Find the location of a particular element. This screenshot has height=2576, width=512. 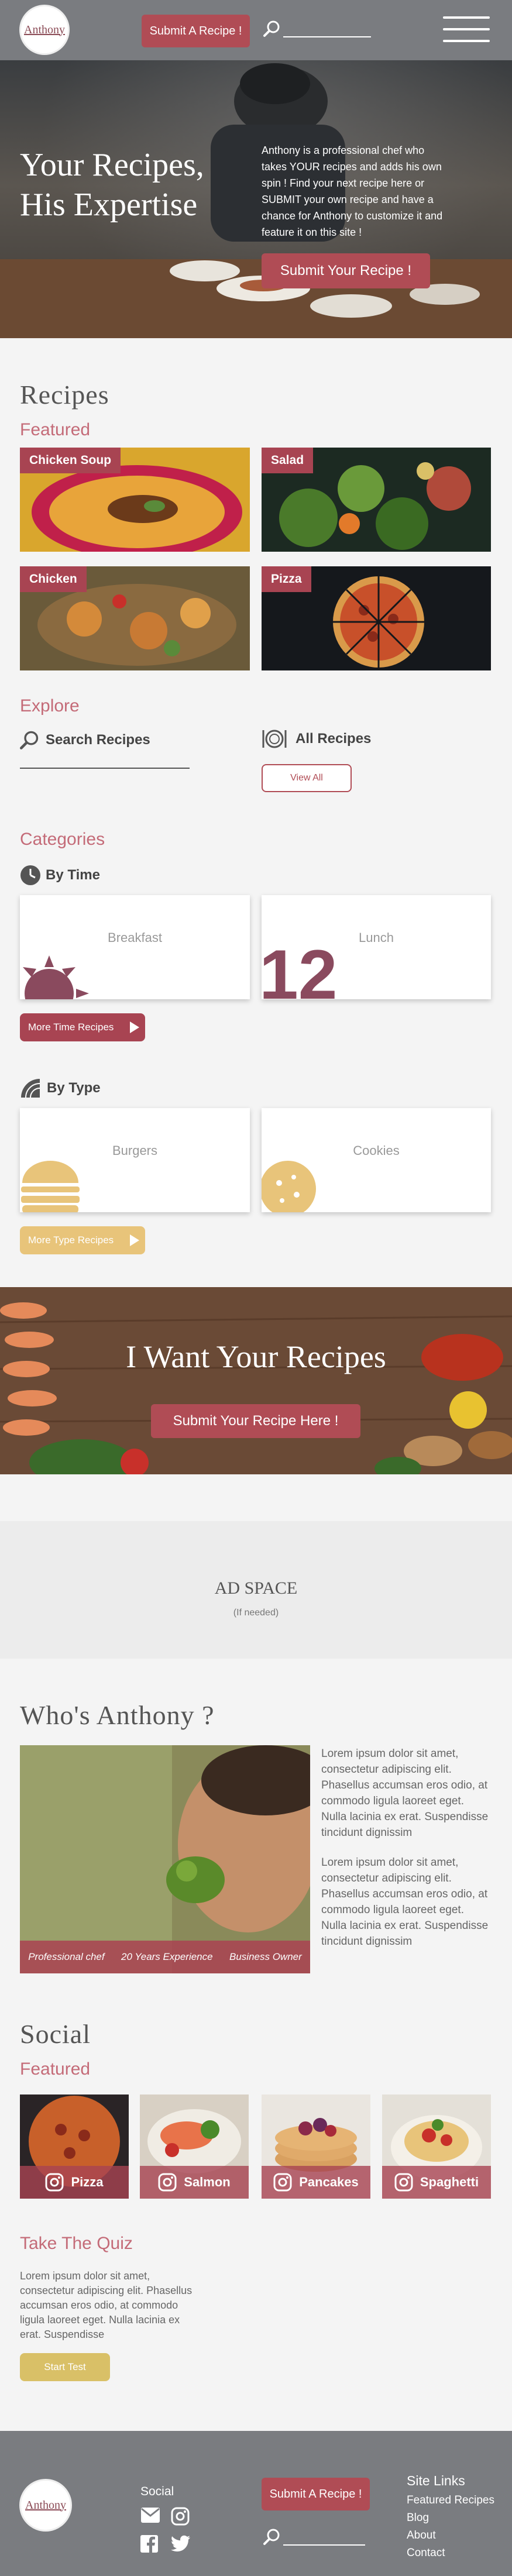

footer-link-about: About is located at coordinates (422, 2536).